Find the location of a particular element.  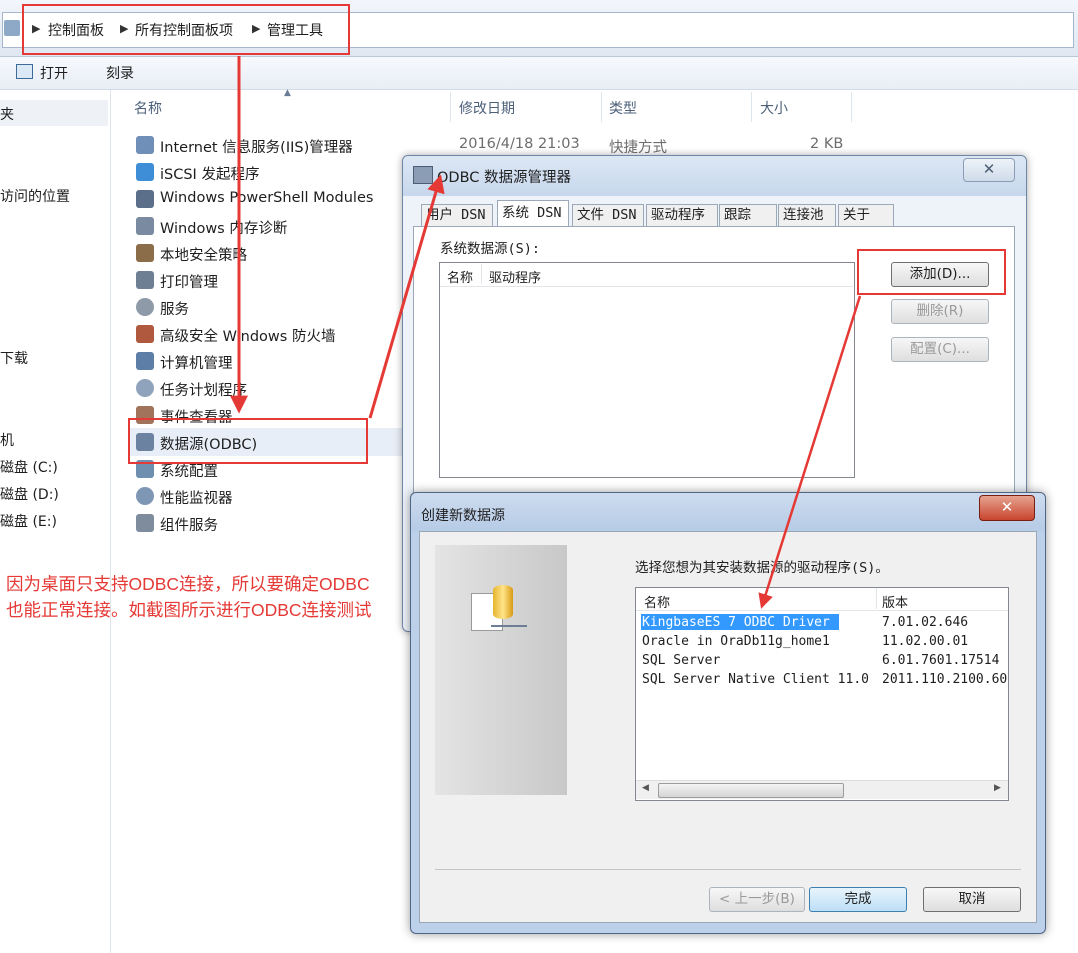

data-source-setup-icon is located at coordinates (500, 611).